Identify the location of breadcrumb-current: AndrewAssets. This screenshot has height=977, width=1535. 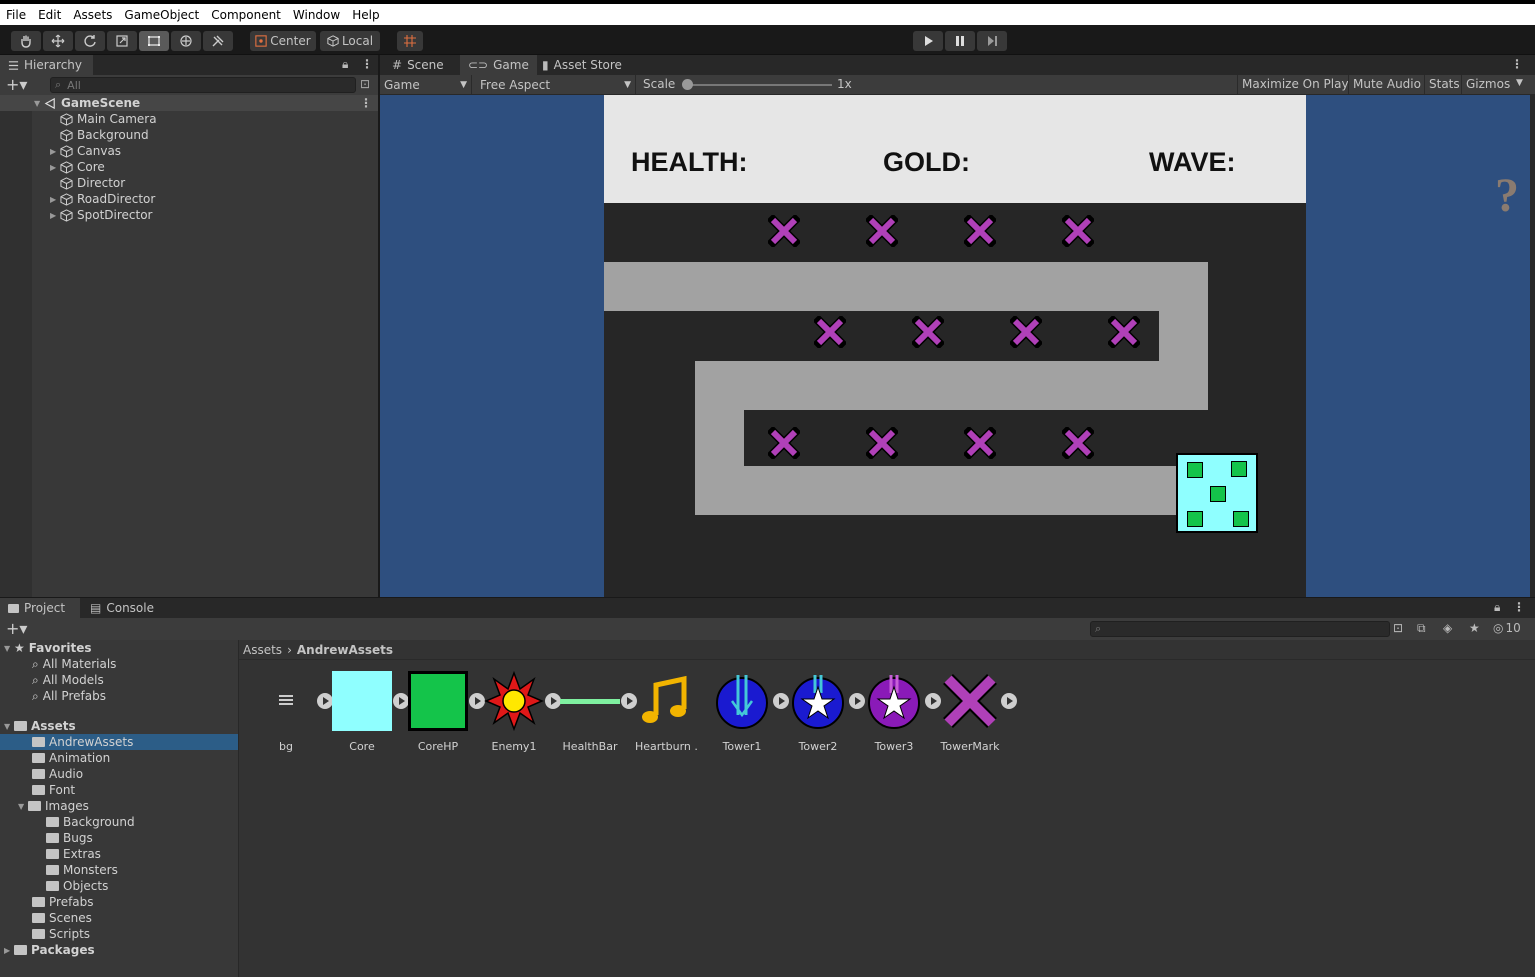
(345, 650).